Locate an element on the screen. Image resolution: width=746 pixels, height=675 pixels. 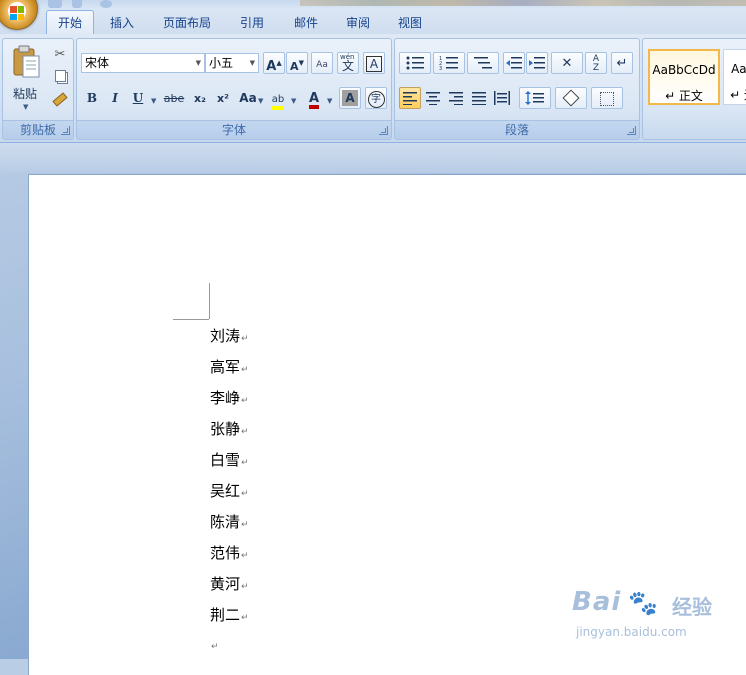
tab-mailings: 邮件 is located at coordinates (306, 23).